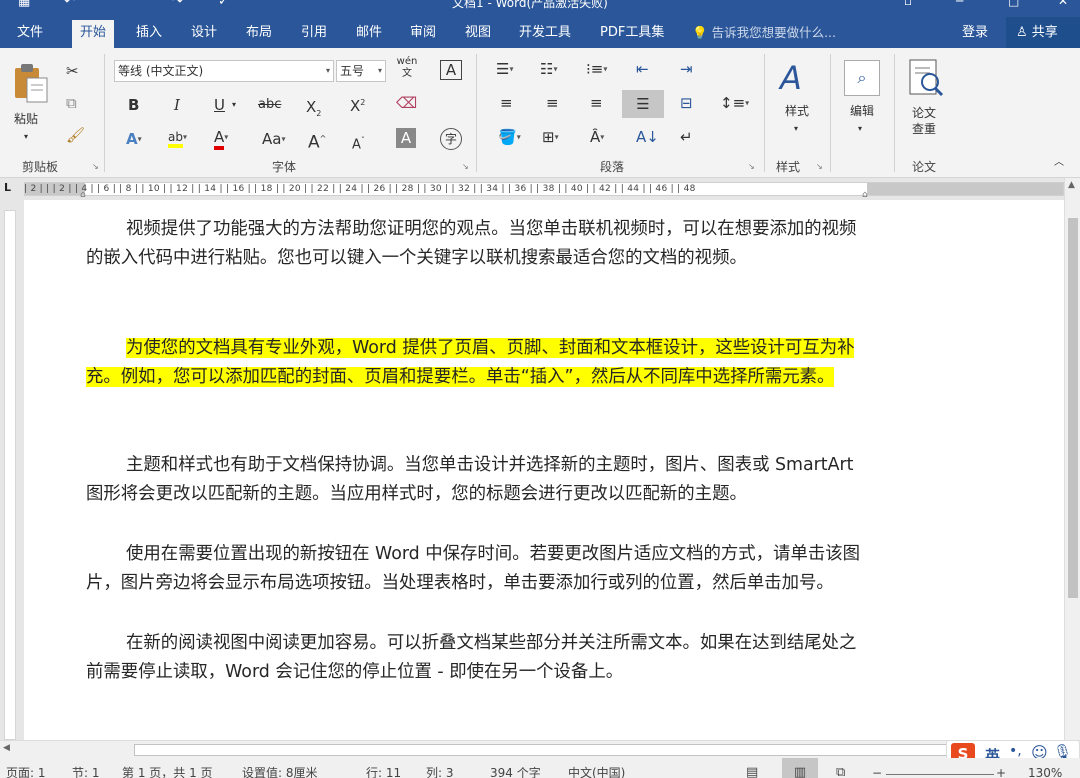 This screenshot has height=778, width=1080. I want to click on web-layout-icon: ⧉, so click(840, 768).